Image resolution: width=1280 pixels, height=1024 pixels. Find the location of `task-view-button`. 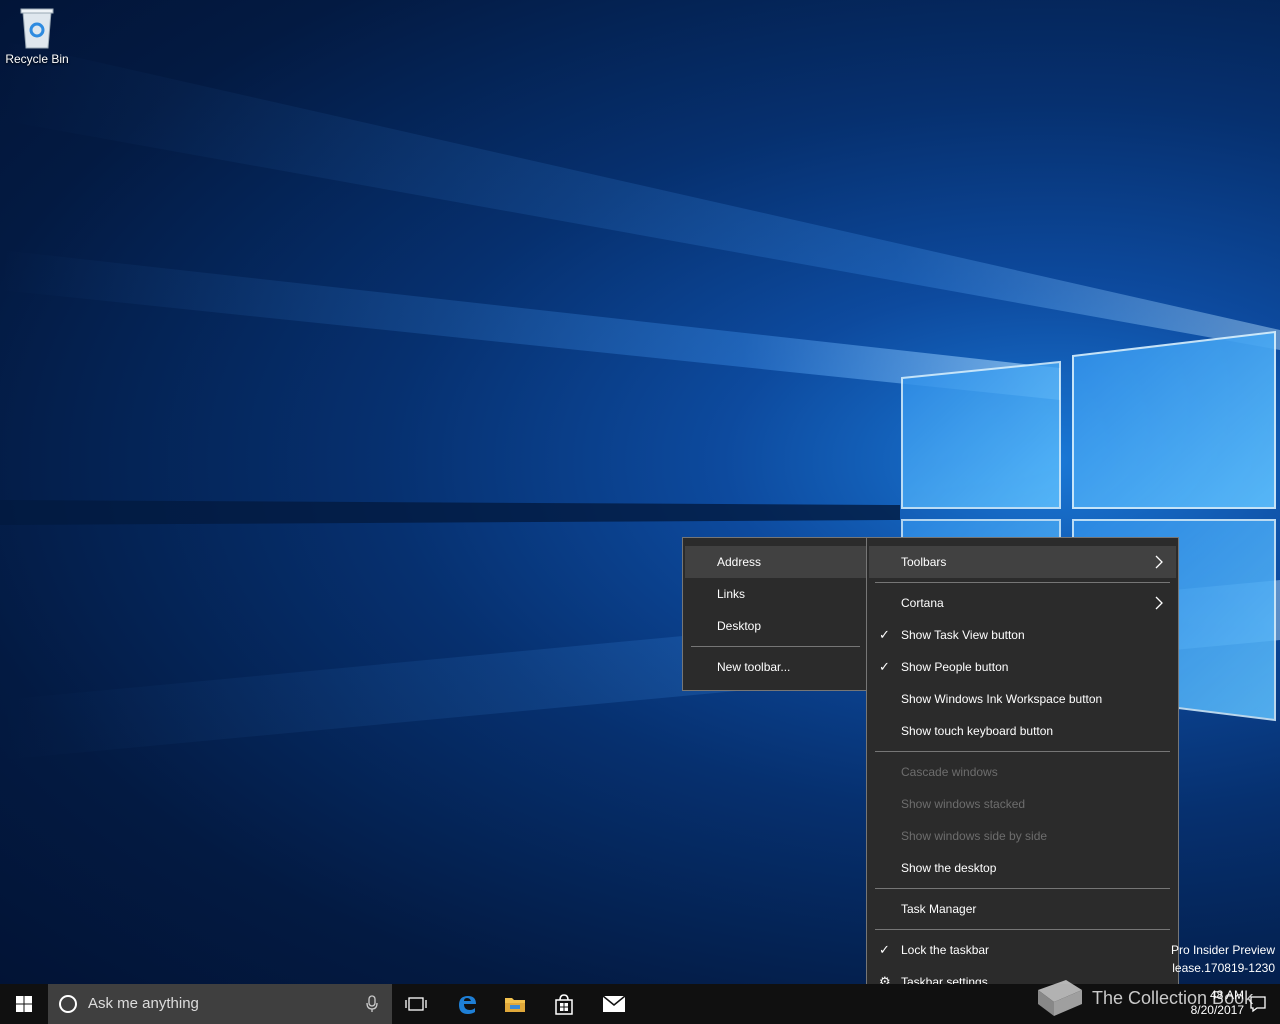

task-view-button is located at coordinates (416, 1004).